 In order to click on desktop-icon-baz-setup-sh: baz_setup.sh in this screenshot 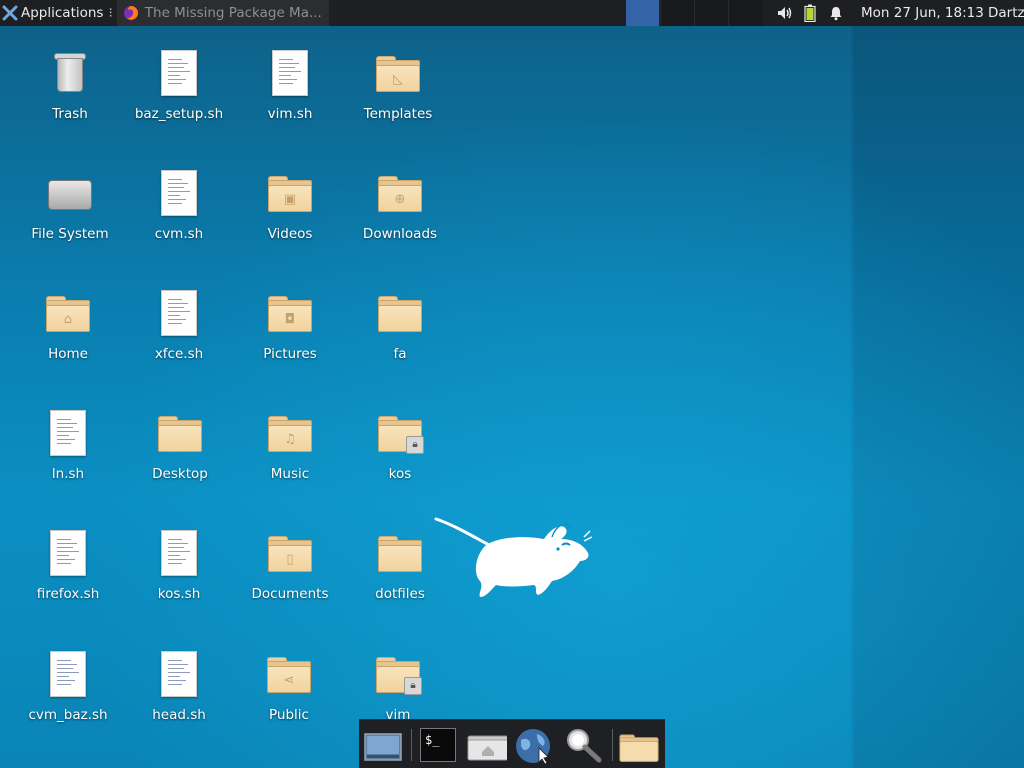, I will do `click(179, 86)`.